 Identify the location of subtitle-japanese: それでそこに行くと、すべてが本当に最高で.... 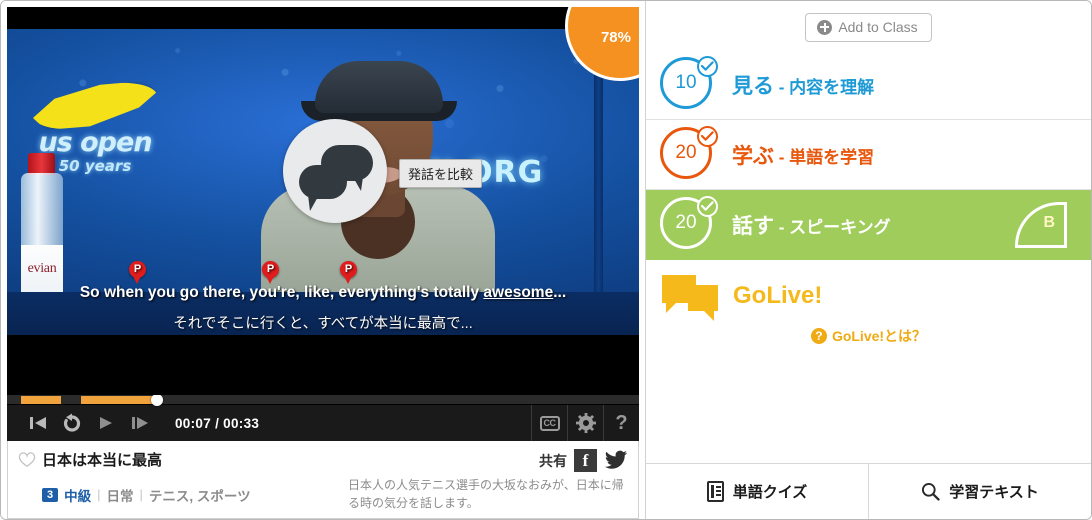
(323, 324).